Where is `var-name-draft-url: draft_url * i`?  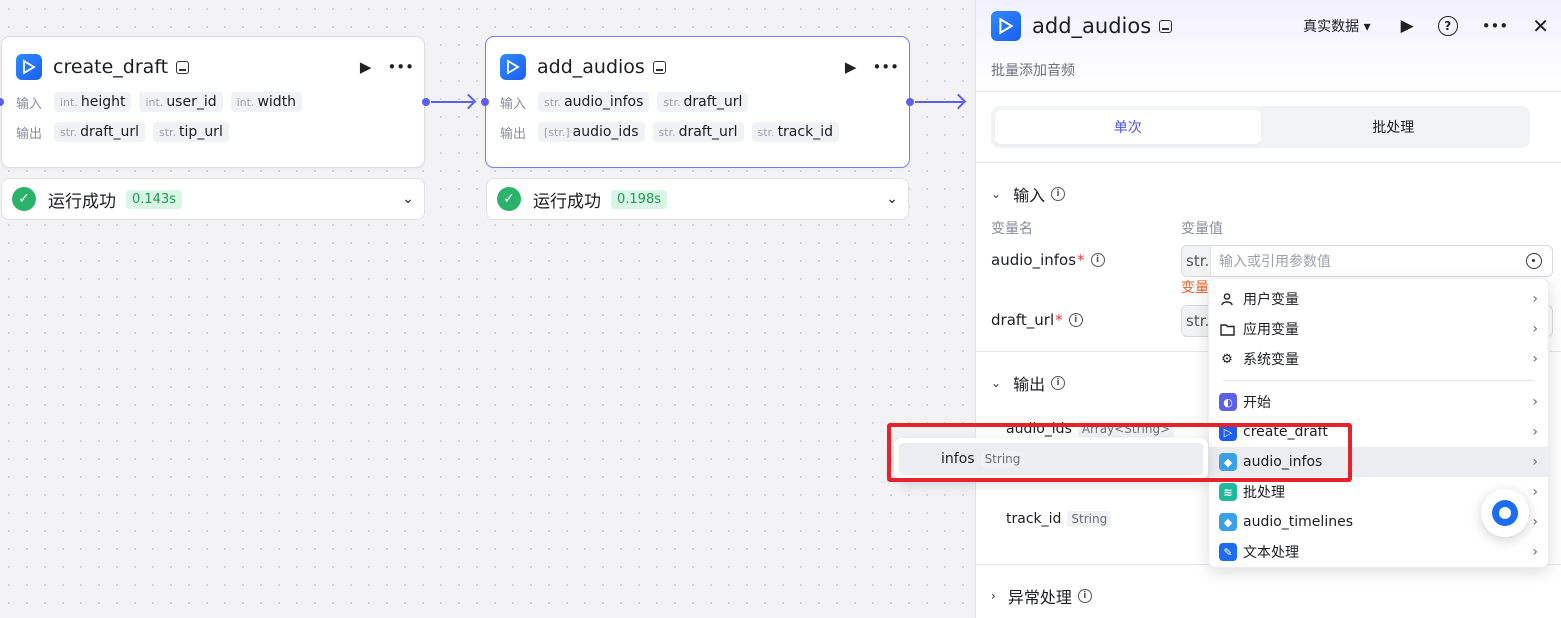
var-name-draft-url: draft_url * i is located at coordinates (1037, 320).